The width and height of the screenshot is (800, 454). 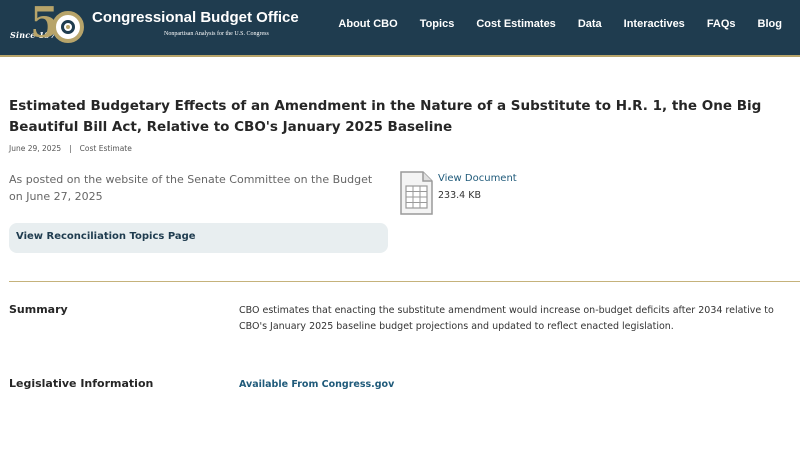 I want to click on congress-gov-link: Available From Congress.gov, so click(x=316, y=384).